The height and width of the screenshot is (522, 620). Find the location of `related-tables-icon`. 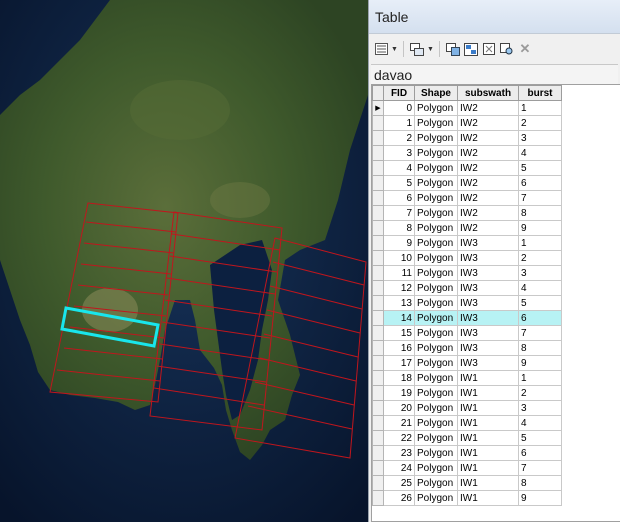

related-tables-icon is located at coordinates (417, 49).